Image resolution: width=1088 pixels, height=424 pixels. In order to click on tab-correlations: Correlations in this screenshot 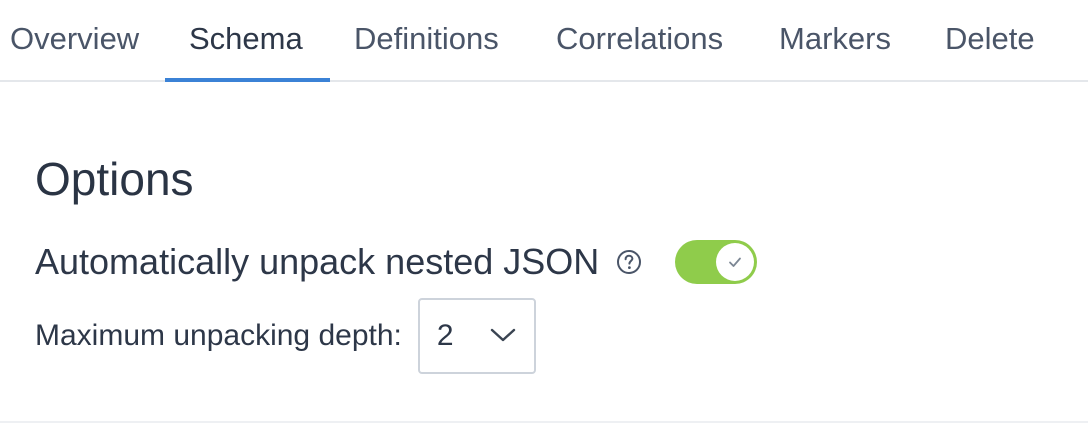, I will do `click(639, 41)`.